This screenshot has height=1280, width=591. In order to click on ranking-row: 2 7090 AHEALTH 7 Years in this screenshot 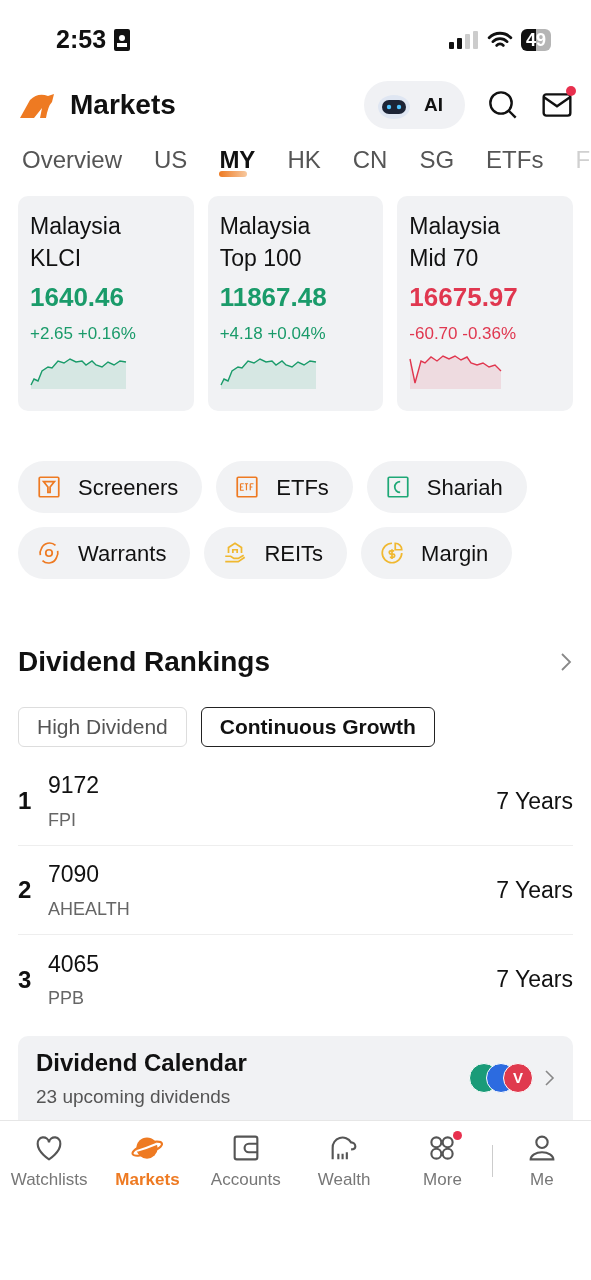, I will do `click(295, 890)`.